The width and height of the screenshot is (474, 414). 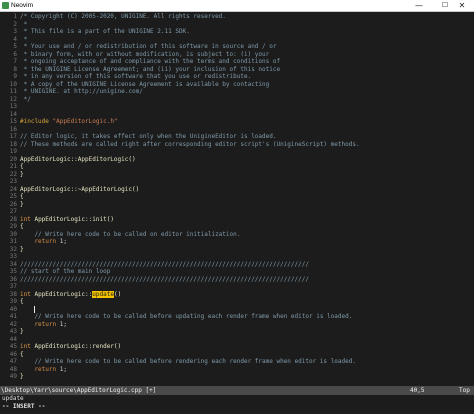 I want to click on code-line: 29{, so click(x=12, y=227).